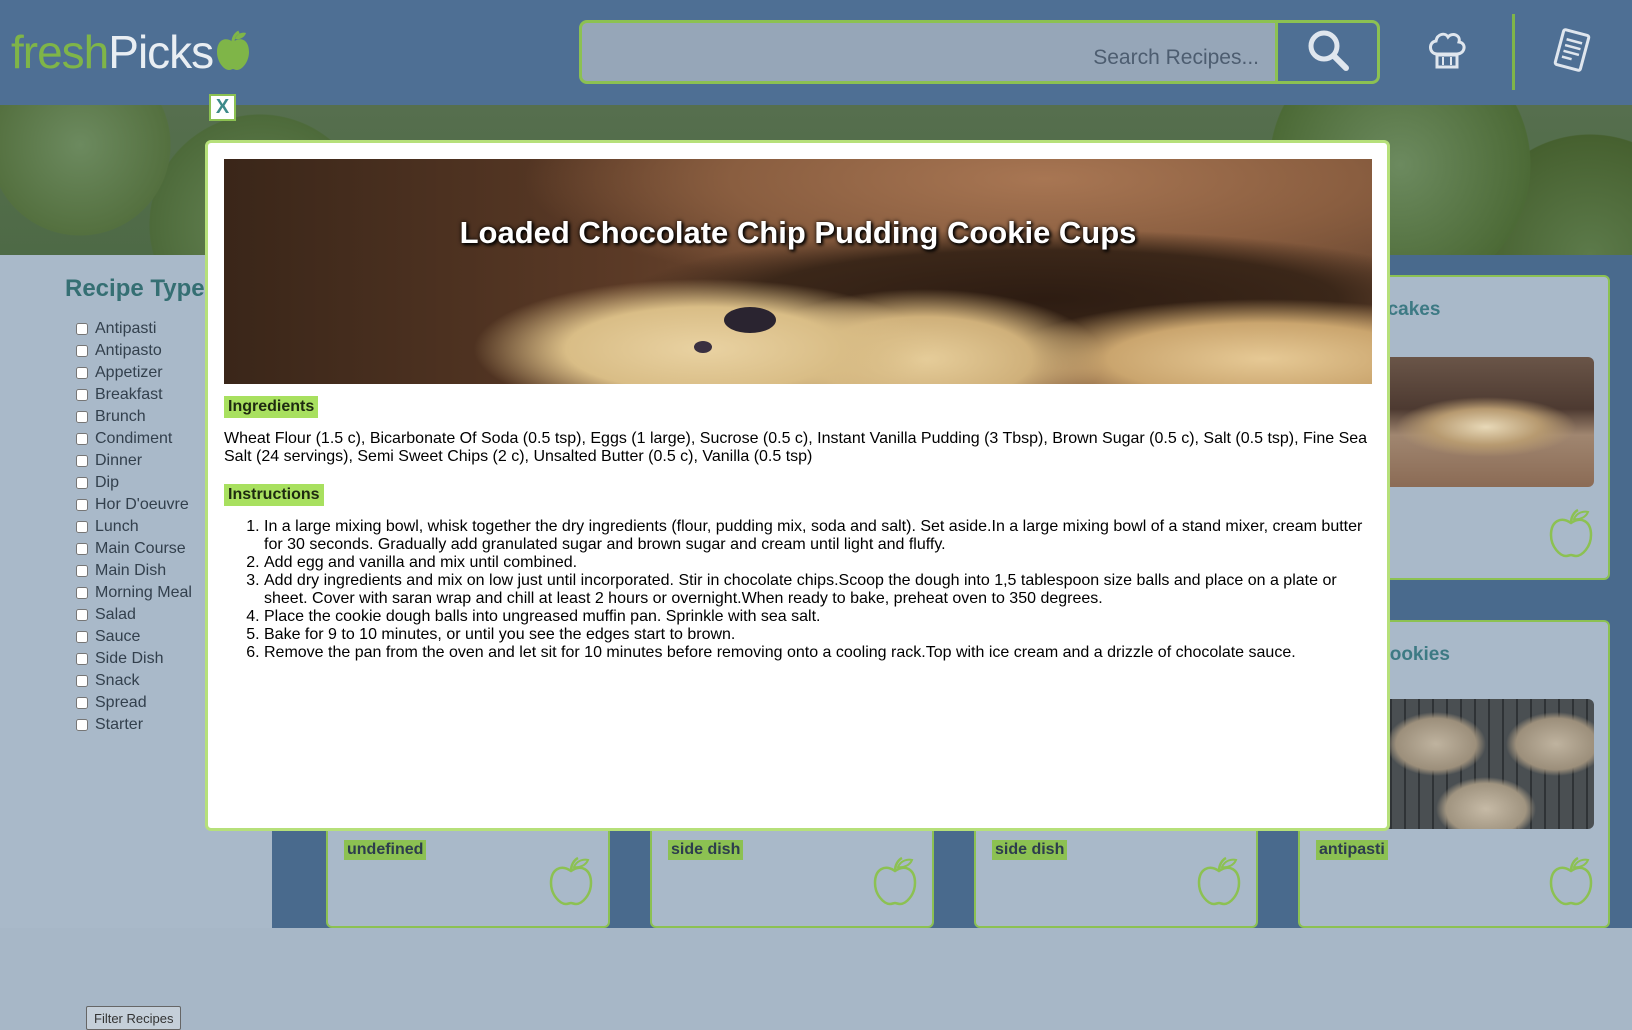 The width and height of the screenshot is (1632, 1030). What do you see at coordinates (117, 526) in the screenshot?
I see `recipe-type-label: Lunch` at bounding box center [117, 526].